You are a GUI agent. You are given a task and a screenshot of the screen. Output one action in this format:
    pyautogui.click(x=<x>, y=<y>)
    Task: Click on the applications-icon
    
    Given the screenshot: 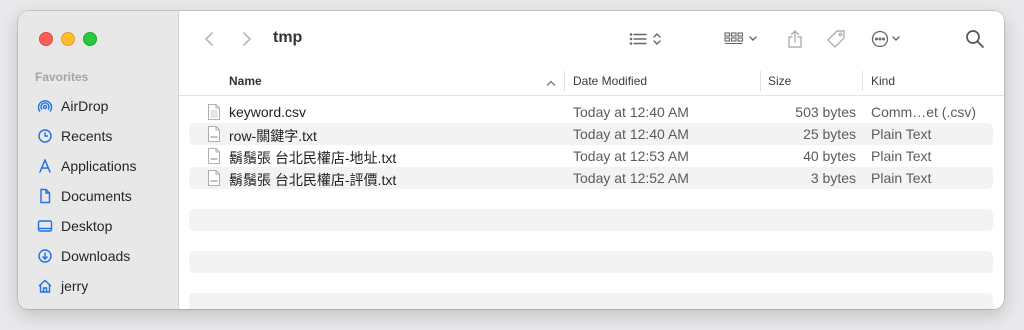 What is the action you would take?
    pyautogui.click(x=45, y=166)
    